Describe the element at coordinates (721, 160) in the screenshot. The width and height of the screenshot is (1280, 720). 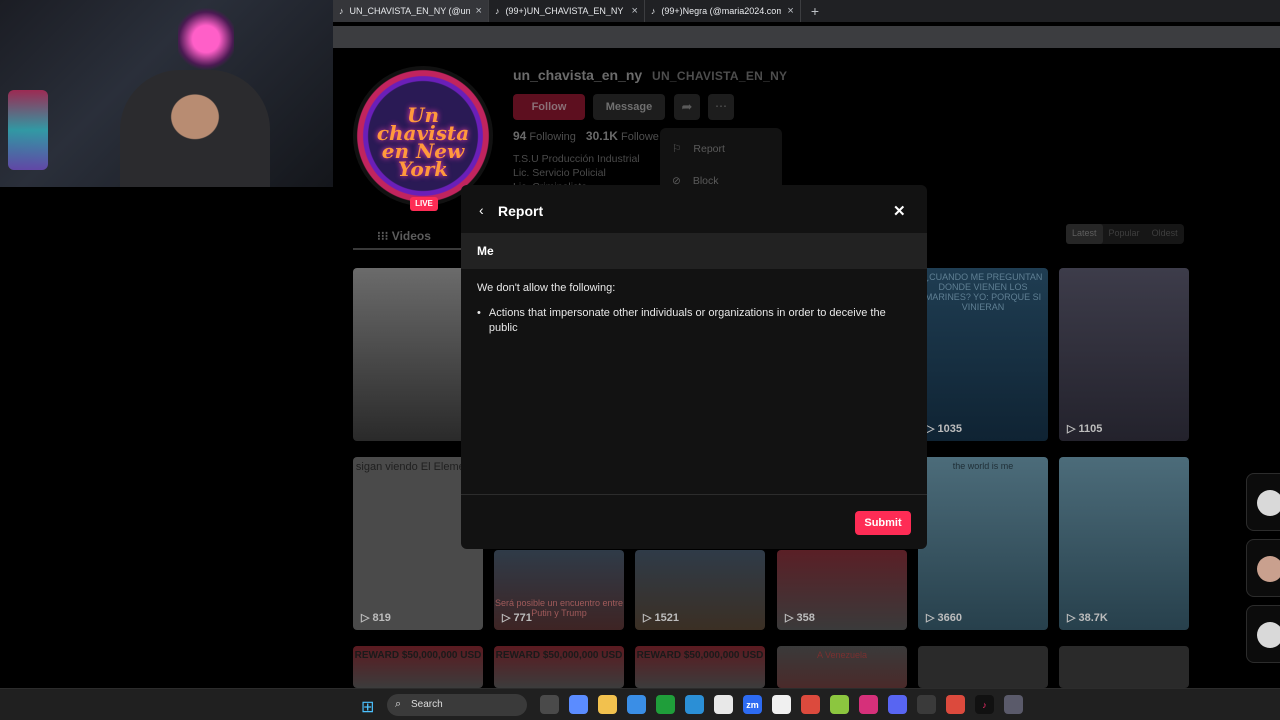
I see `more-options-menu: ⚐ Report ⊘ Block` at that location.